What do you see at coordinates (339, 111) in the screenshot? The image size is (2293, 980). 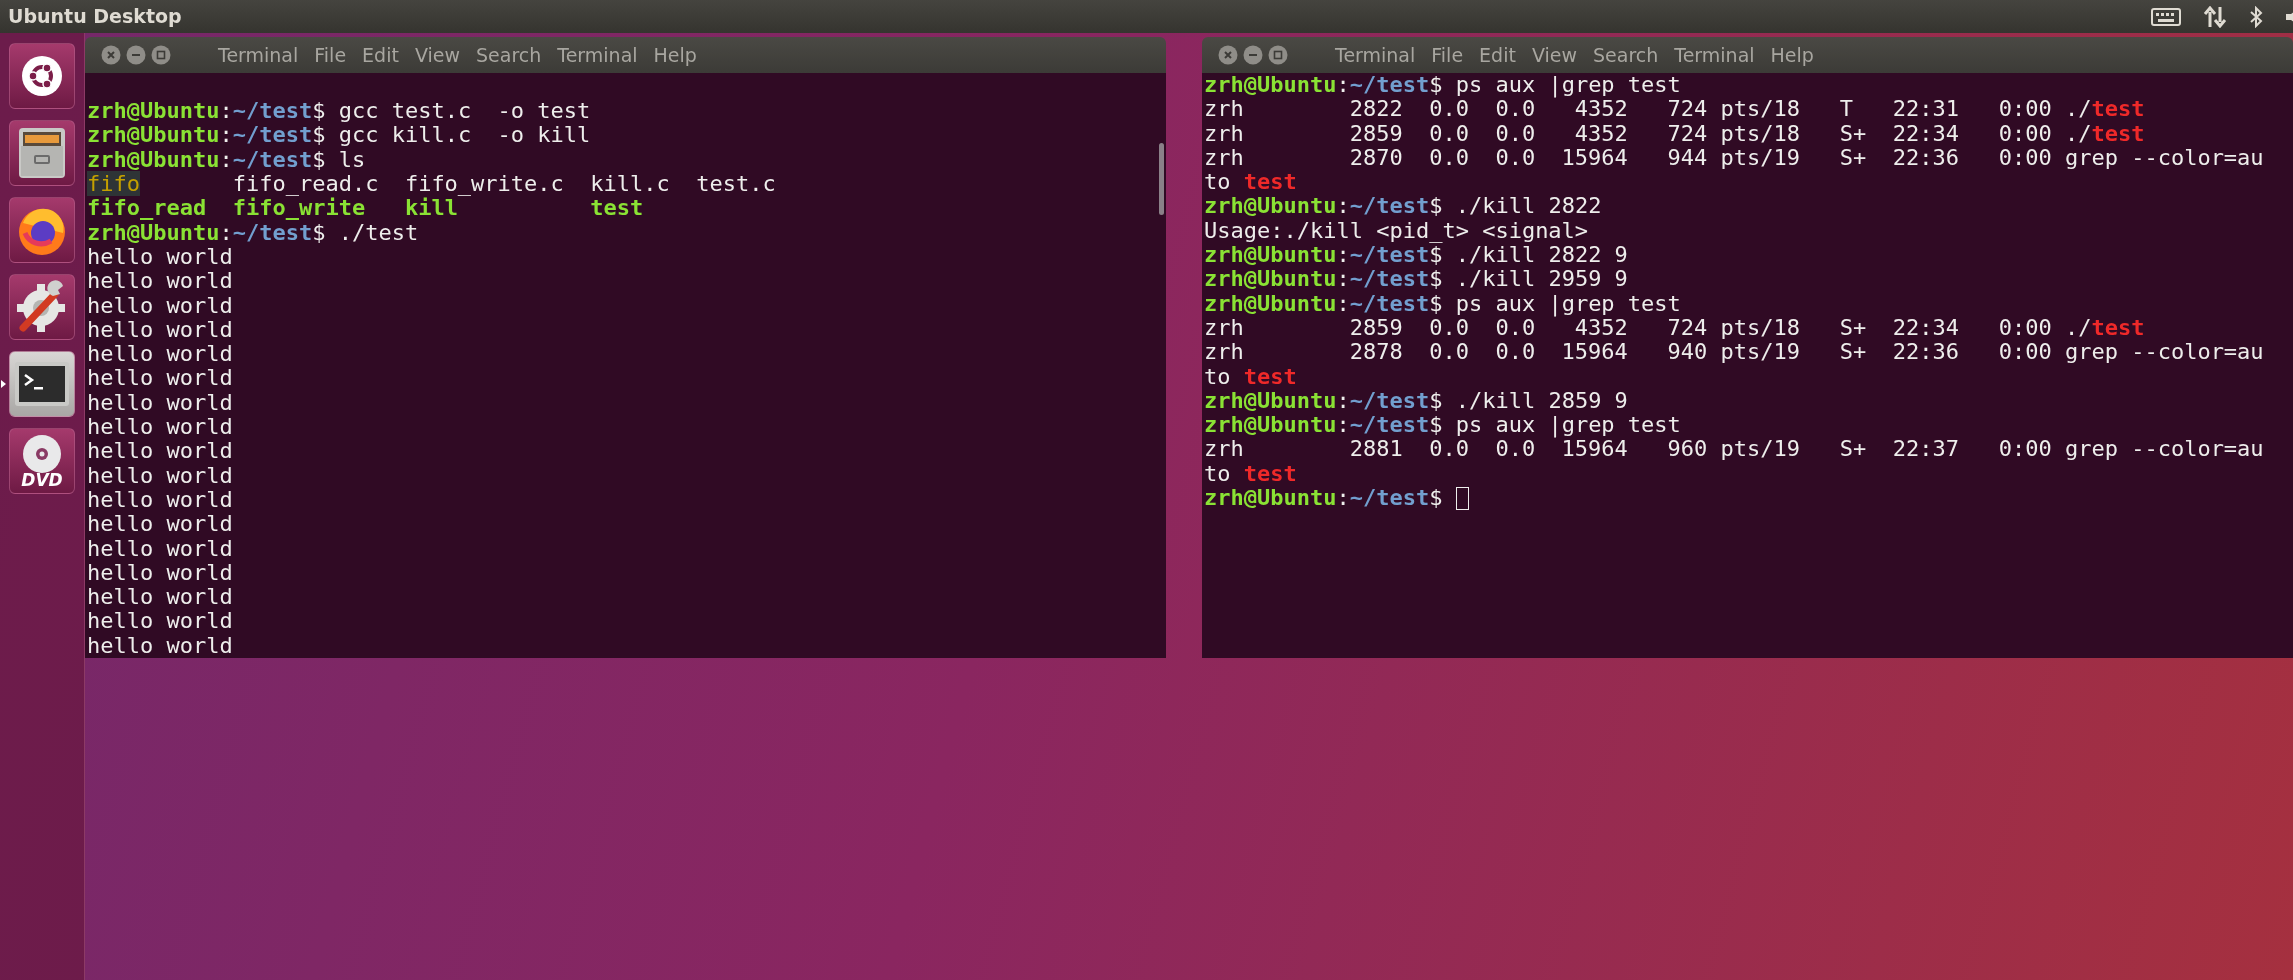 I see `terminal-line: zrh@Ubuntu:~/test$ gcc test.c -o test` at bounding box center [339, 111].